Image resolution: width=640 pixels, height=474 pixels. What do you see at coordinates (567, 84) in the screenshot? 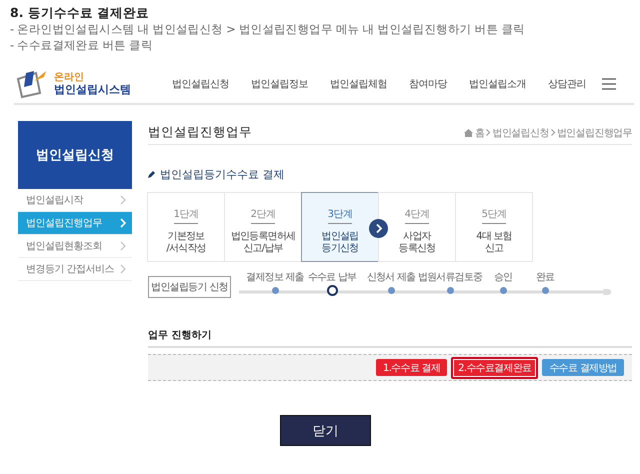
I see `nav-link: 상담관리` at bounding box center [567, 84].